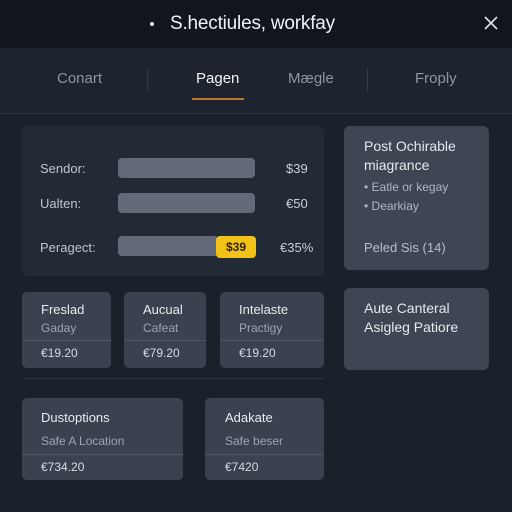 This screenshot has height=512, width=512. What do you see at coordinates (311, 78) in the screenshot?
I see `tab-maegle: Mægle` at bounding box center [311, 78].